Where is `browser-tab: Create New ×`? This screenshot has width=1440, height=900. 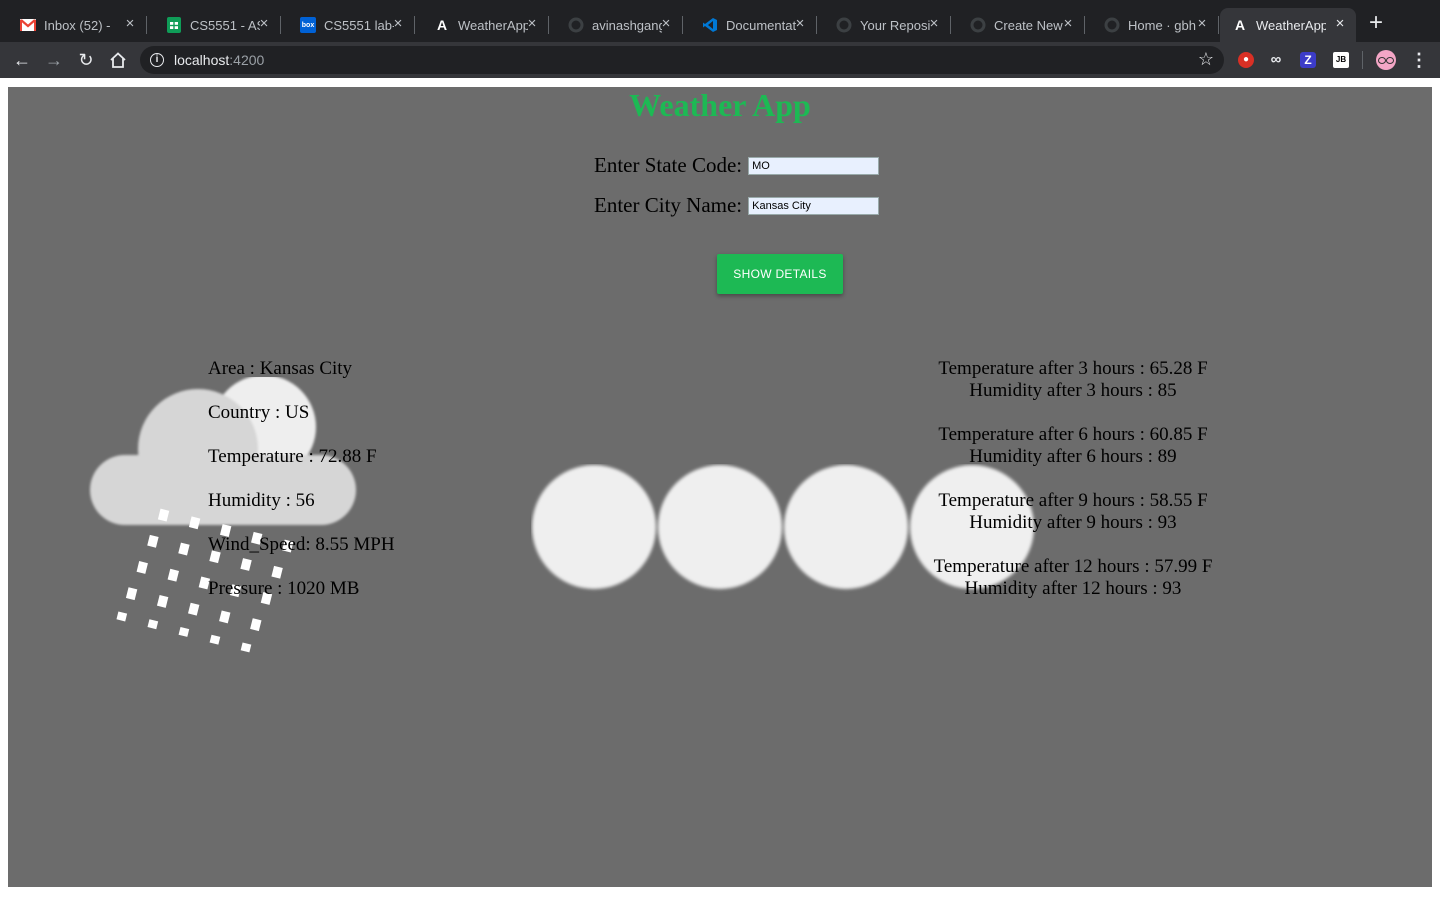
browser-tab: Create New × is located at coordinates (1017, 25).